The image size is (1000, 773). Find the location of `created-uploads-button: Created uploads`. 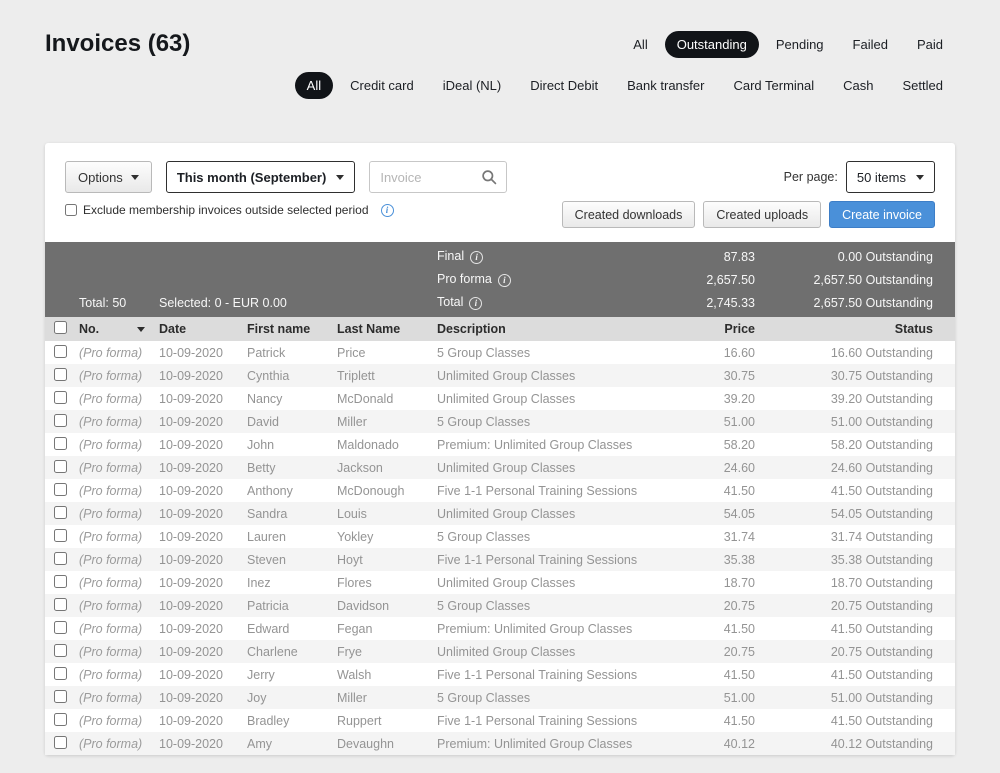

created-uploads-button: Created uploads is located at coordinates (762, 214).